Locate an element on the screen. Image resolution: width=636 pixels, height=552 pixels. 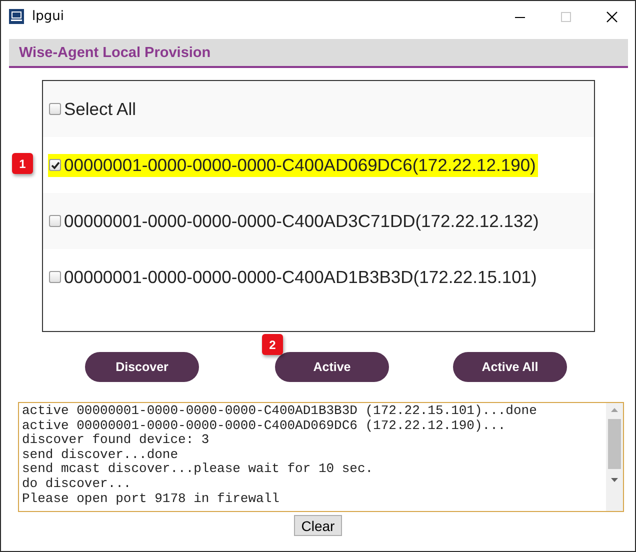
log-line: send discover...done is located at coordinates (101, 455).